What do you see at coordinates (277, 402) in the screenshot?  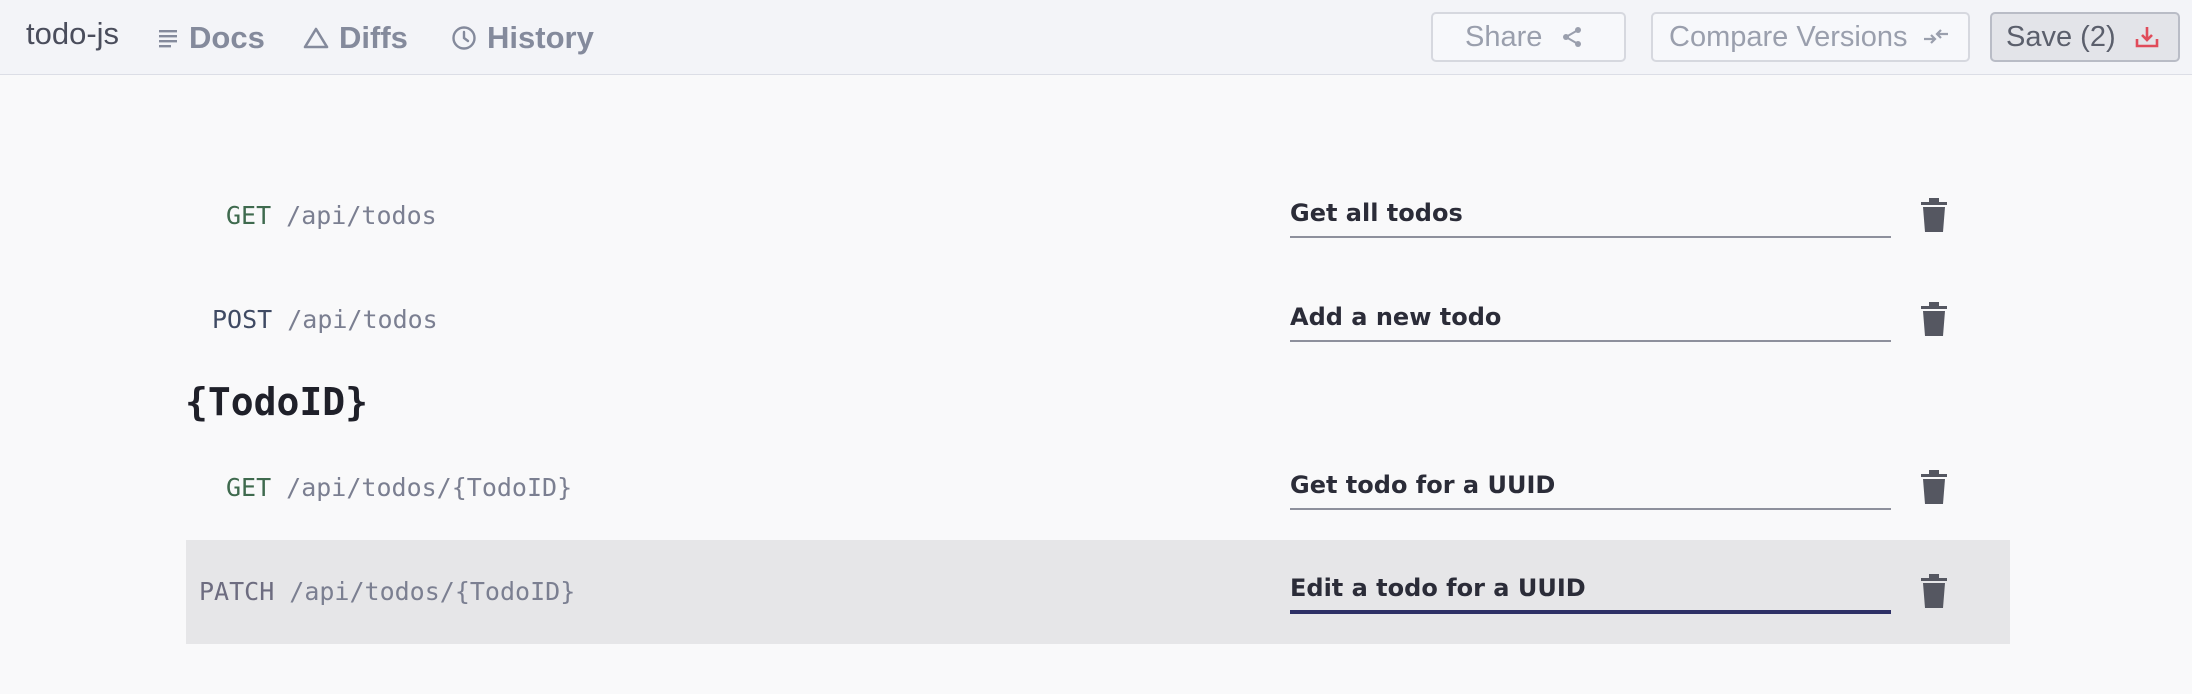 I see `group-heading: {TodoID}` at bounding box center [277, 402].